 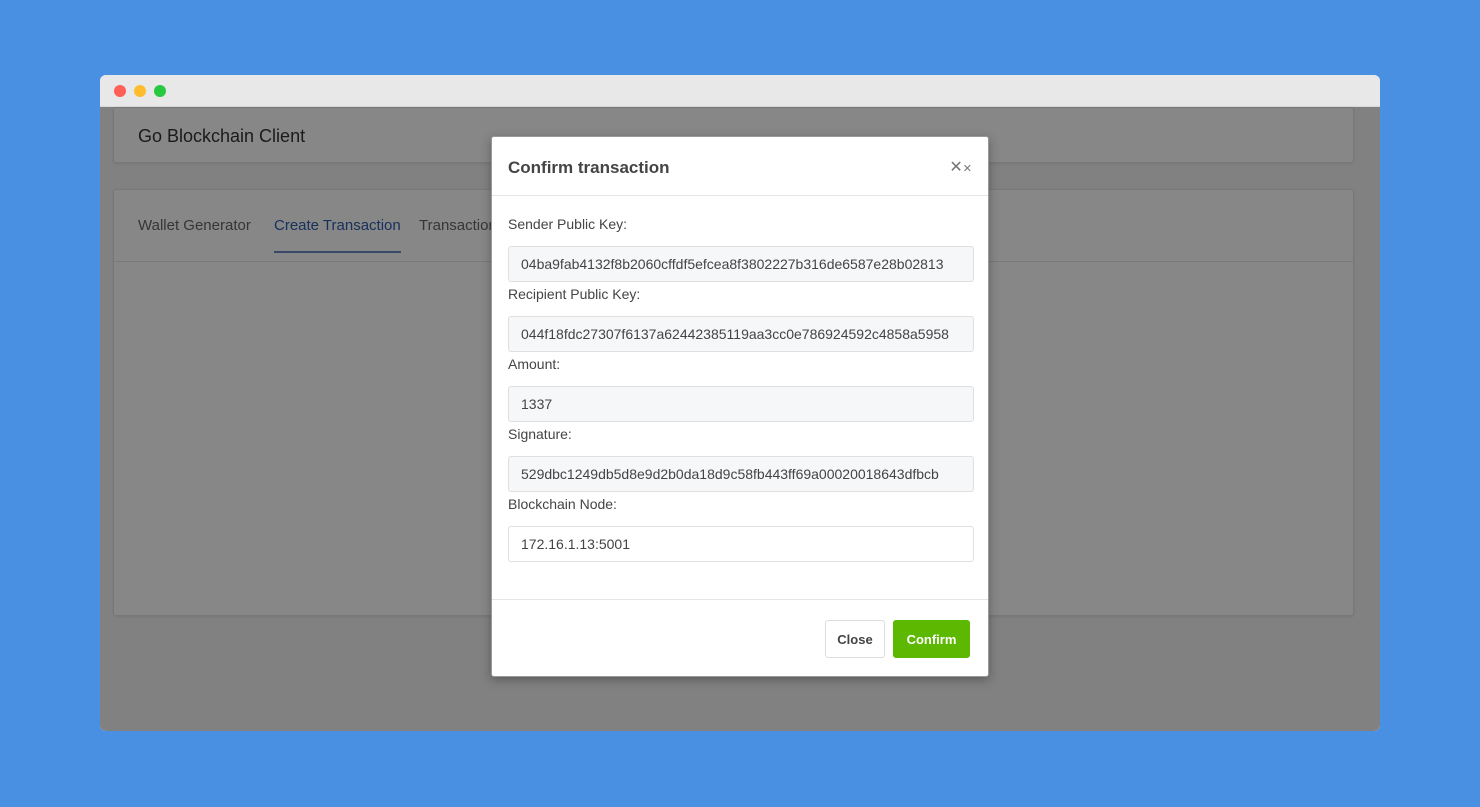 What do you see at coordinates (931, 639) in the screenshot?
I see `confirm-button: Confirm` at bounding box center [931, 639].